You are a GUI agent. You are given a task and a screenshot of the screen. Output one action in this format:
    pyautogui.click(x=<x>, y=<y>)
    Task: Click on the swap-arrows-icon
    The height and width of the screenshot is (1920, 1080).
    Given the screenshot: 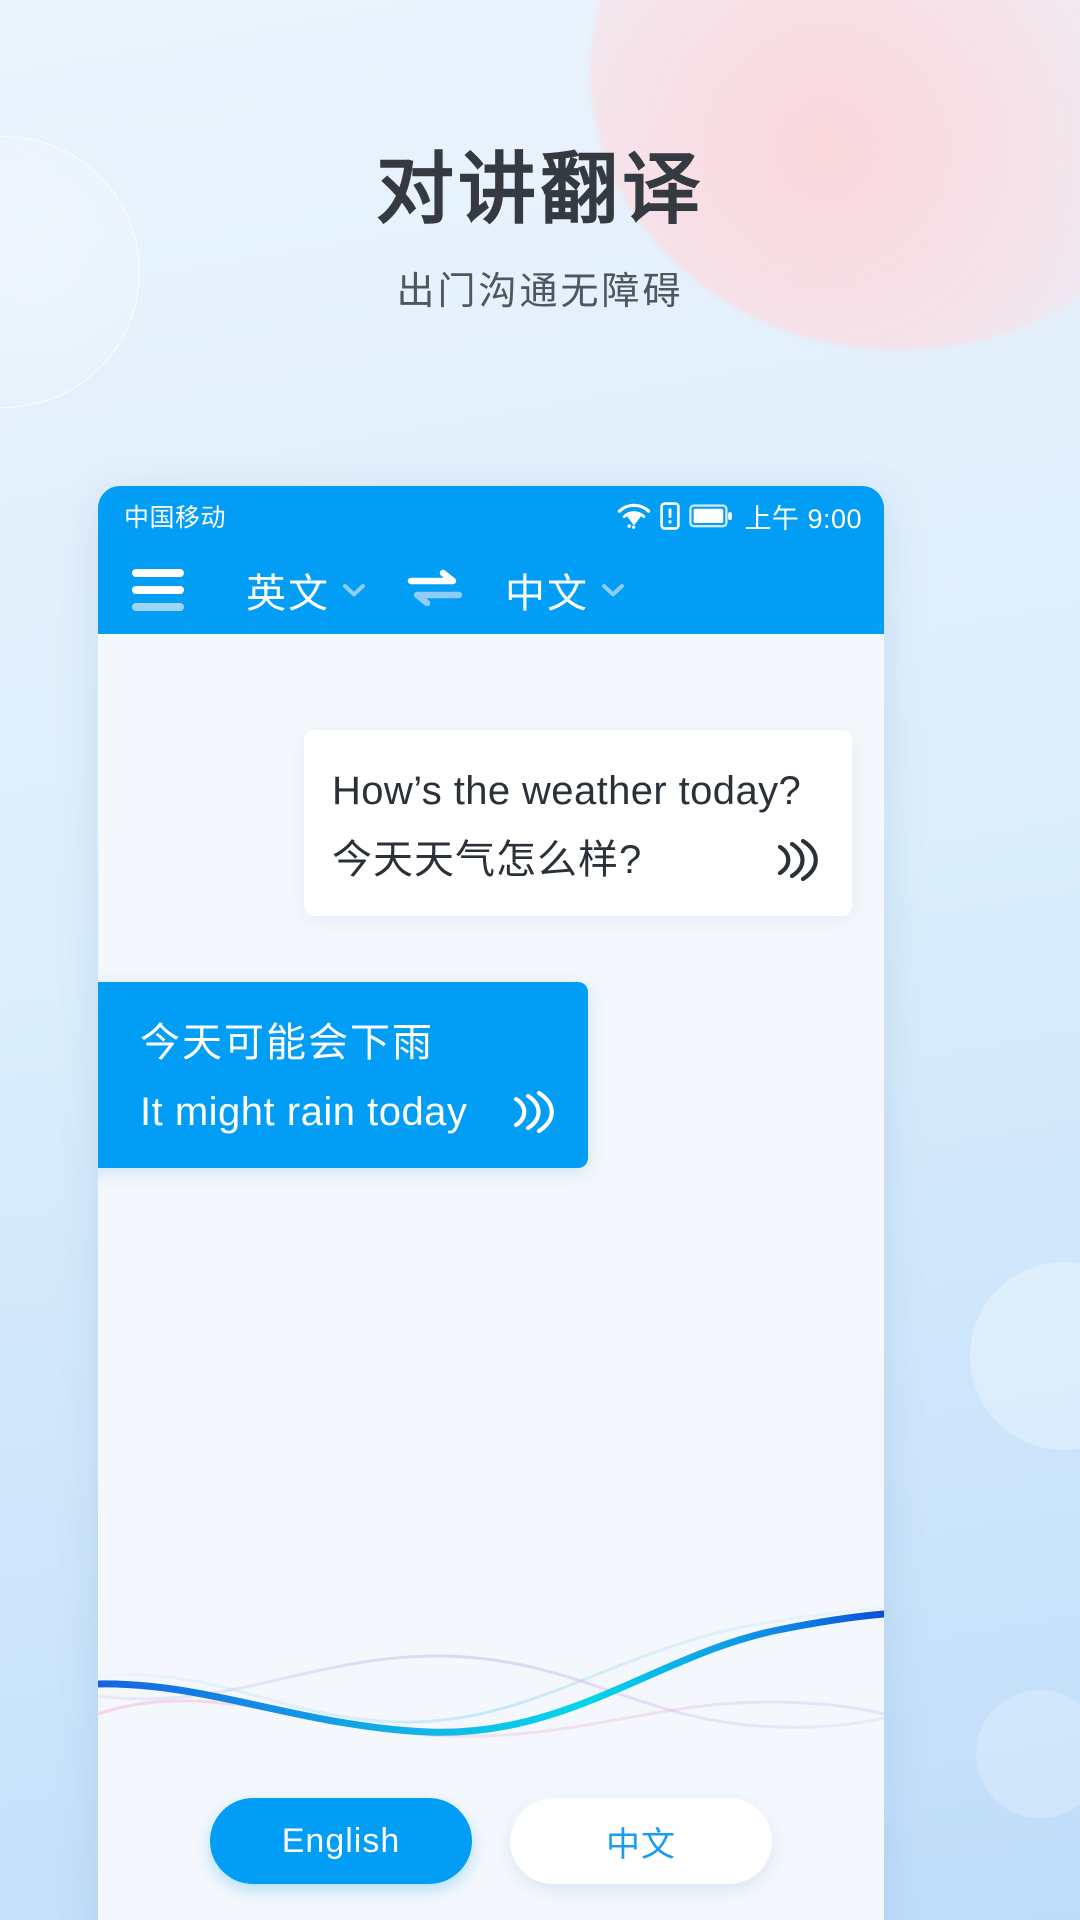 What is the action you would take?
    pyautogui.click(x=435, y=587)
    